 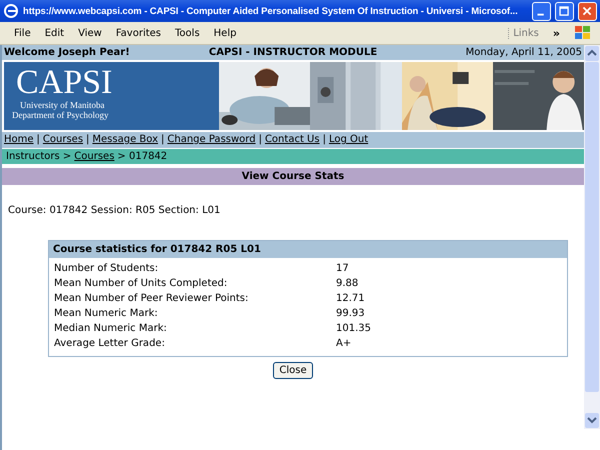 I want to click on date-text: Monday, April 11, 2005, so click(x=523, y=52).